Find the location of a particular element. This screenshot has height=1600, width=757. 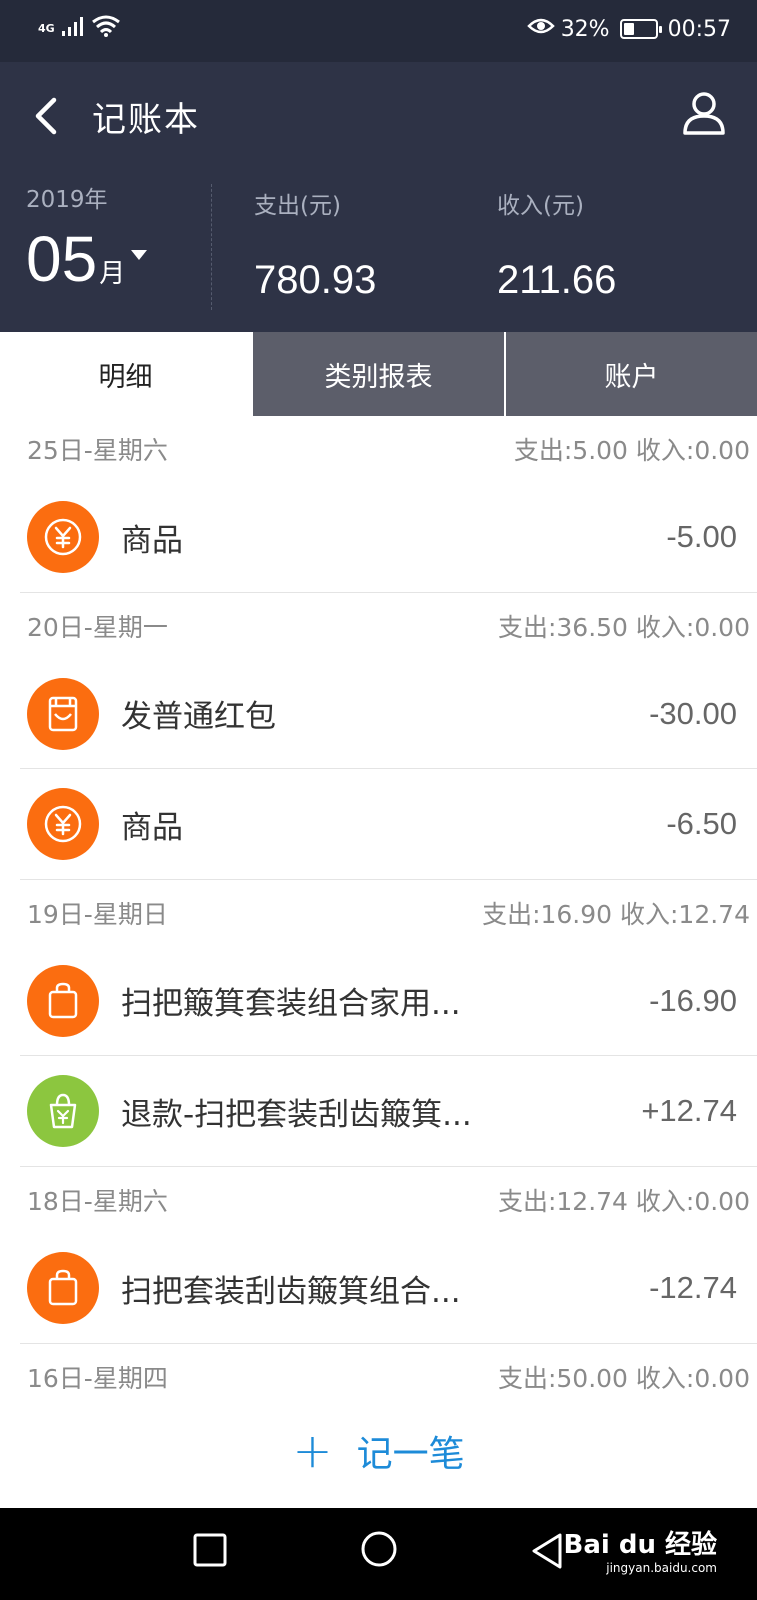

refund-bag-icon is located at coordinates (63, 1111).